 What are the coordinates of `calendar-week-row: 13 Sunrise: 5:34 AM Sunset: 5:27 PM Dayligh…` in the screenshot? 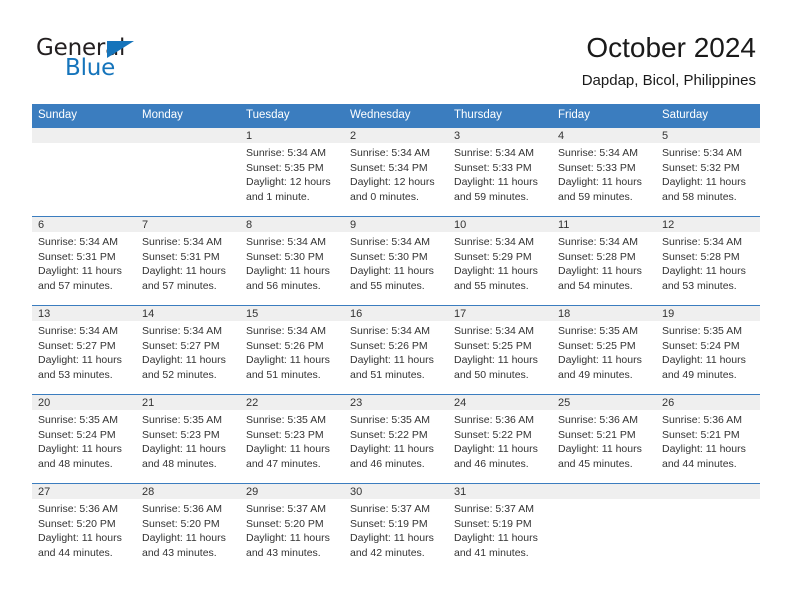 It's located at (396, 350).